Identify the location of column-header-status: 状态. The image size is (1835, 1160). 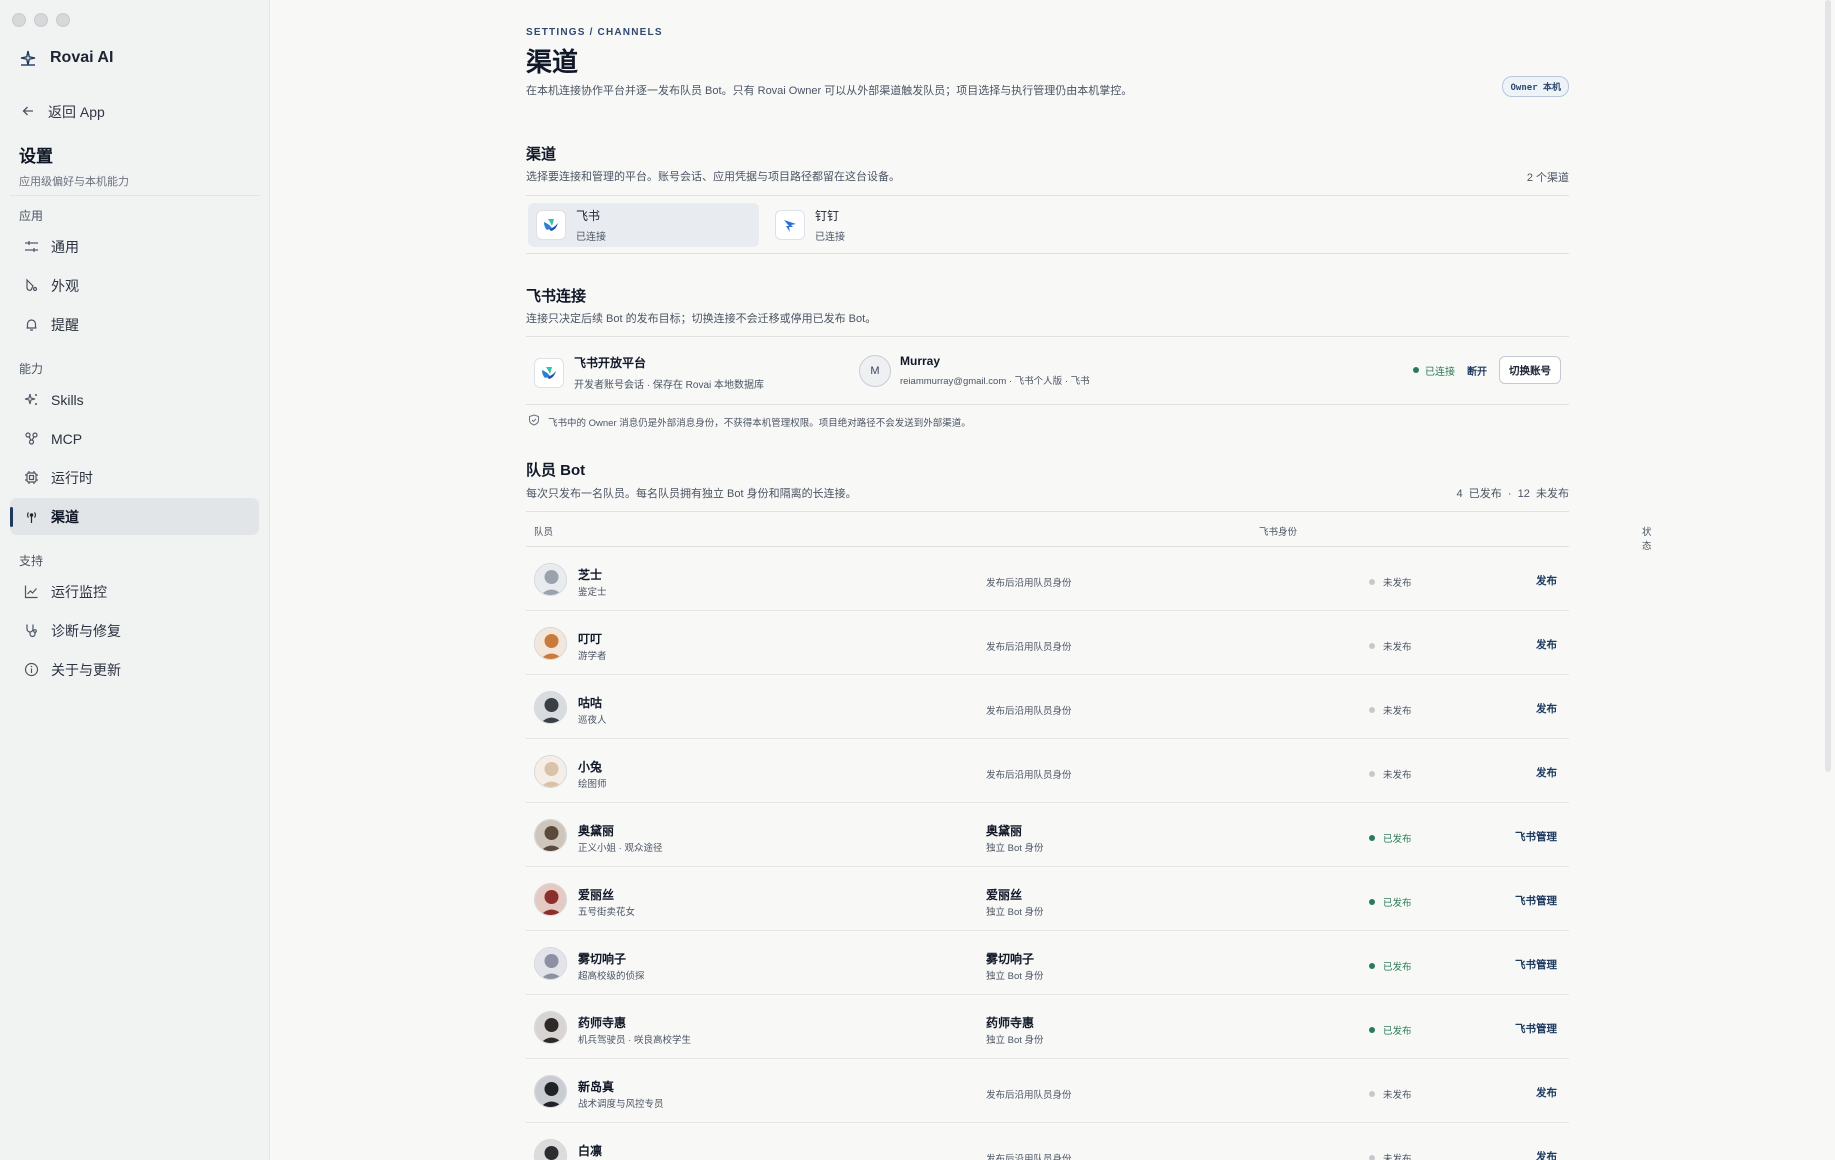
(1647, 539).